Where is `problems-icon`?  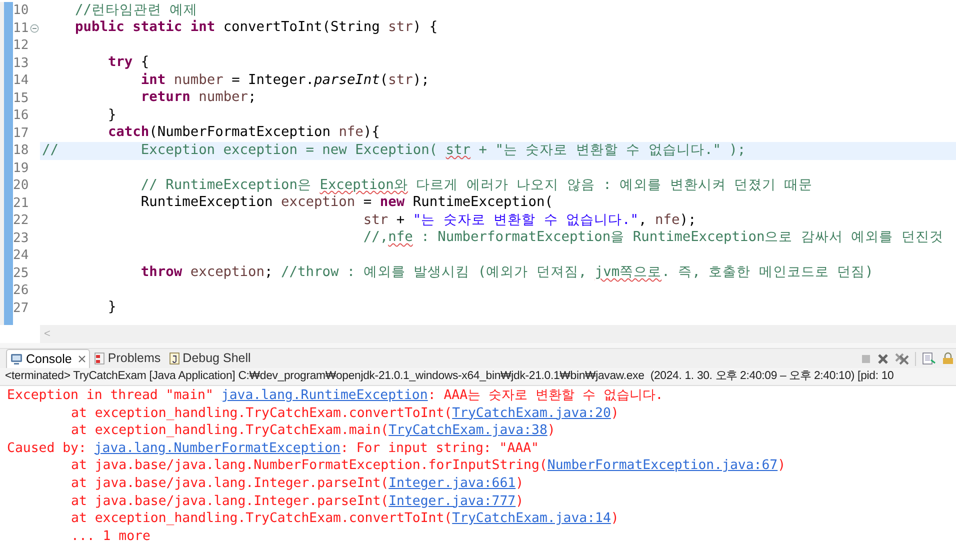 problems-icon is located at coordinates (99, 358).